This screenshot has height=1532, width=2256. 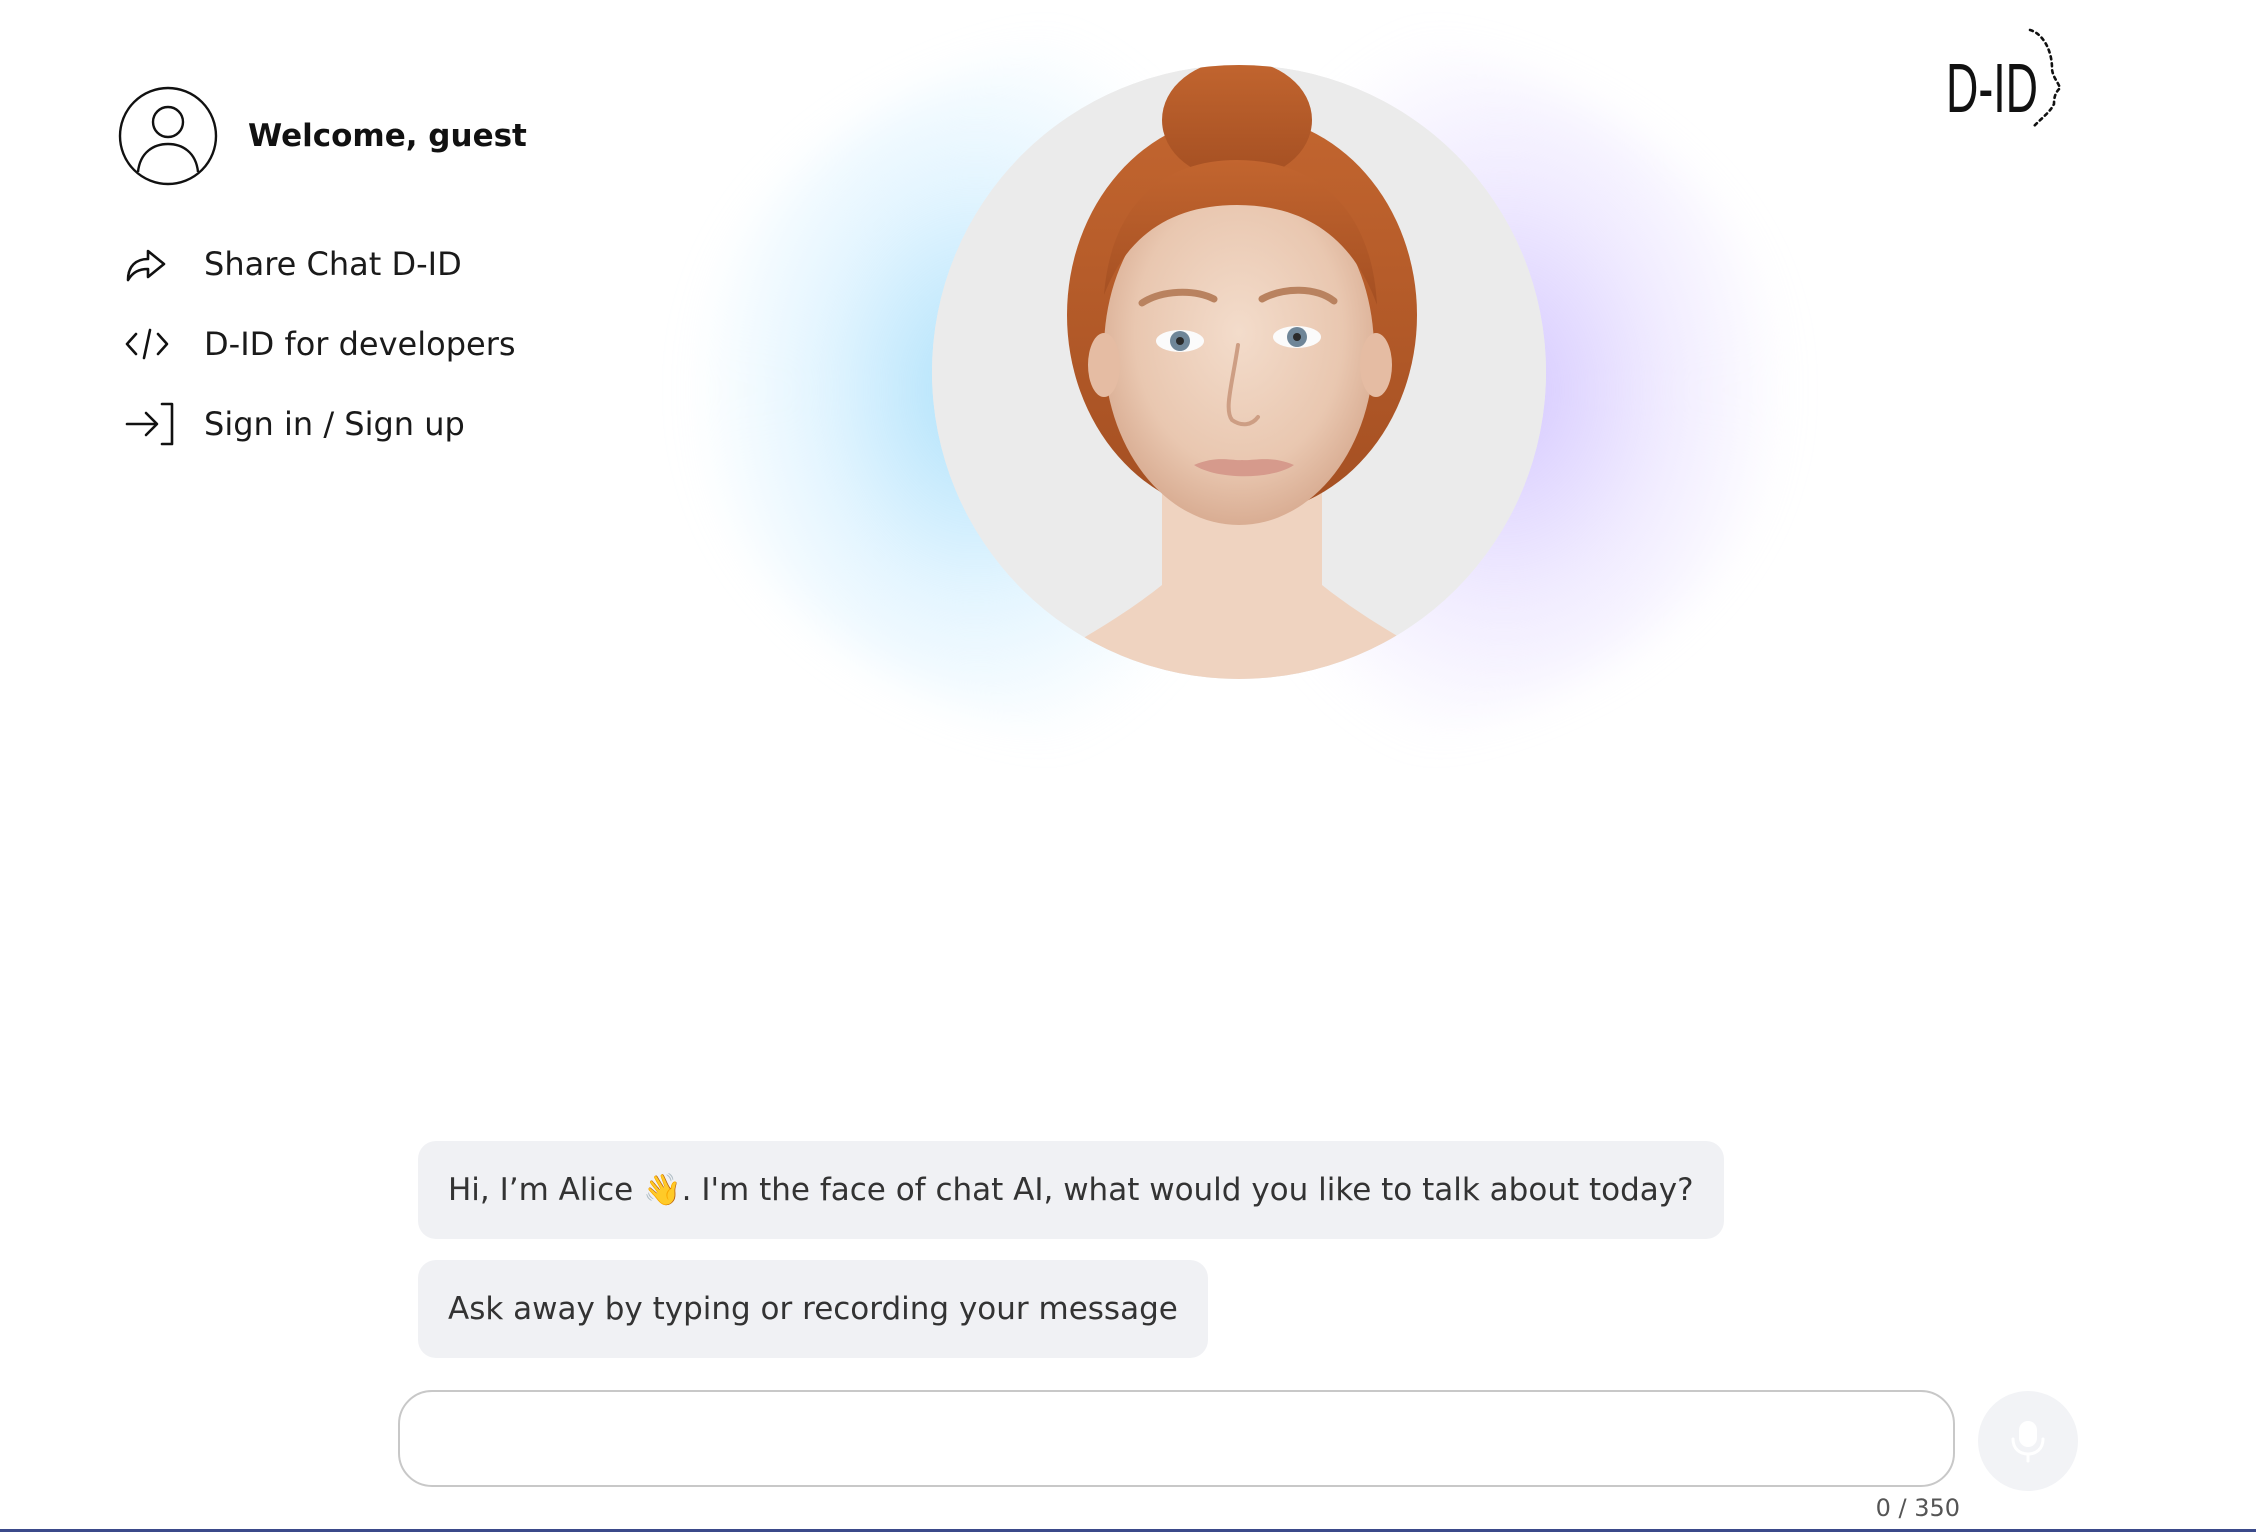 I want to click on sign-in-icon, so click(x=152, y=424).